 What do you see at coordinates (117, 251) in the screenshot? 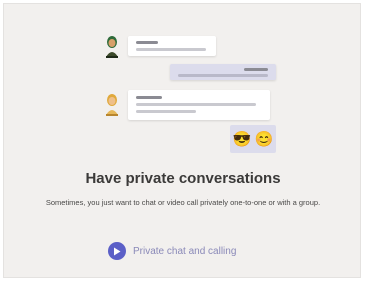
I see `play-icon` at bounding box center [117, 251].